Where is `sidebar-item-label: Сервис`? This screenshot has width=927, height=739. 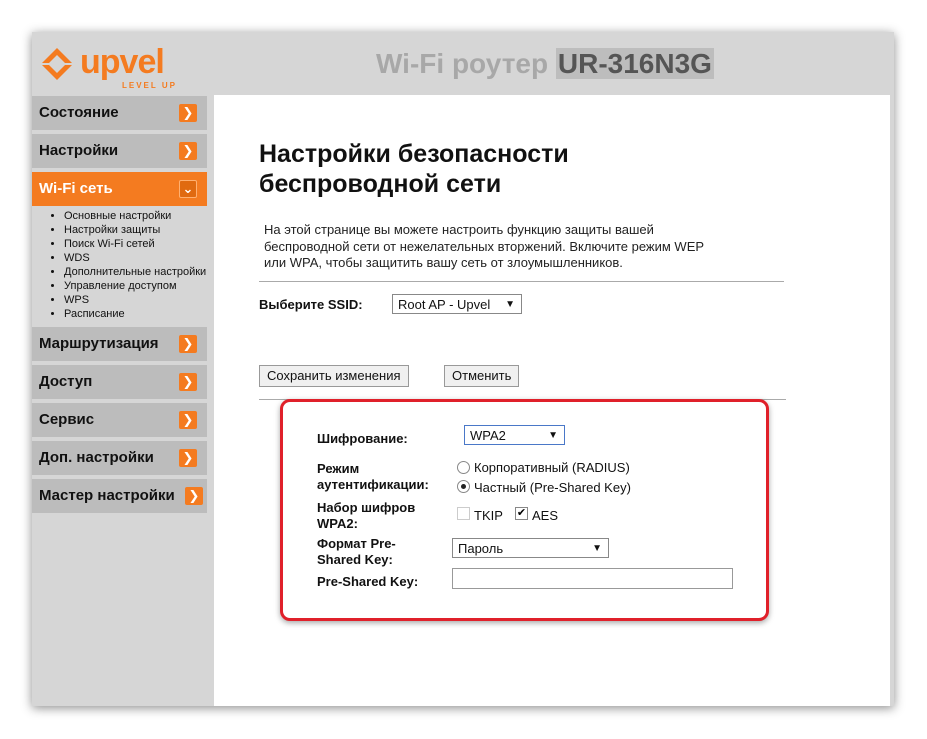 sidebar-item-label: Сервис is located at coordinates (67, 419).